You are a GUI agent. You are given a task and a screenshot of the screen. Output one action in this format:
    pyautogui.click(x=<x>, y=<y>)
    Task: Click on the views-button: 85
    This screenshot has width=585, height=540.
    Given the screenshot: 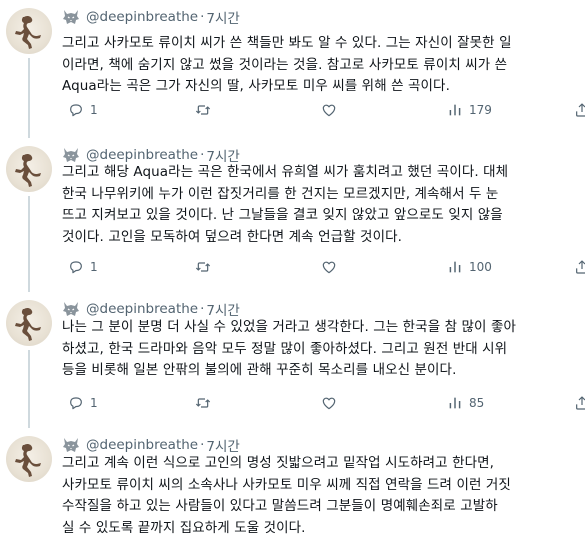 What is the action you would take?
    pyautogui.click(x=462, y=403)
    